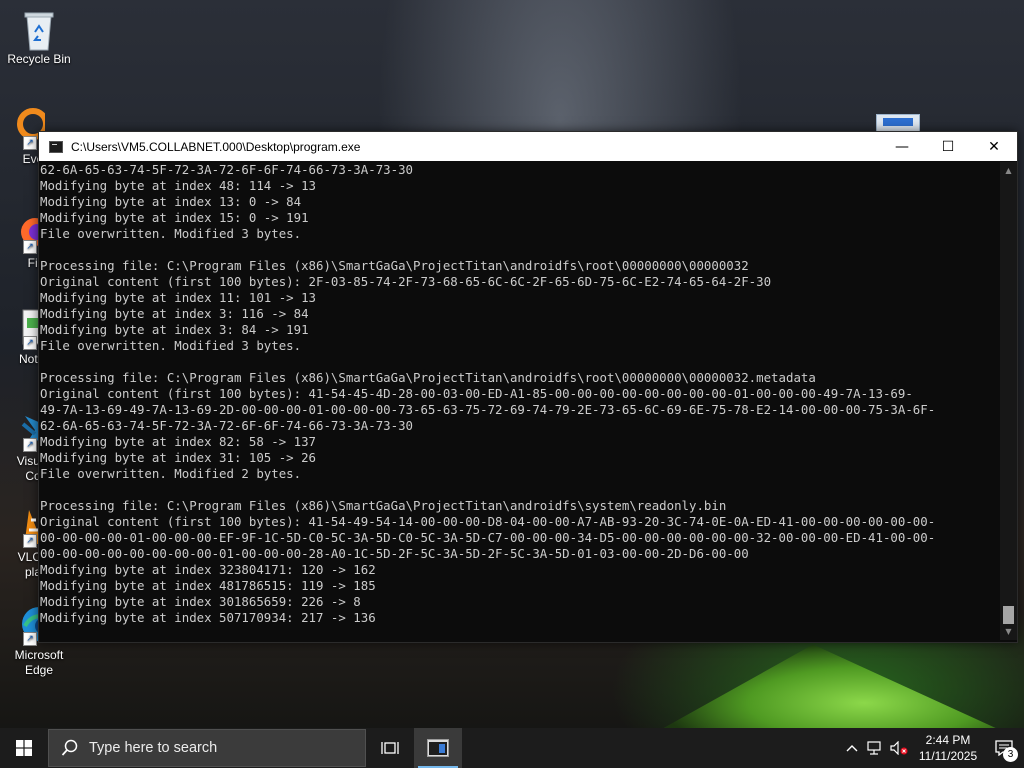 This screenshot has width=1024, height=768. Describe the element at coordinates (39, 59) in the screenshot. I see `desktop-icon-label: Recycle Bin` at that location.